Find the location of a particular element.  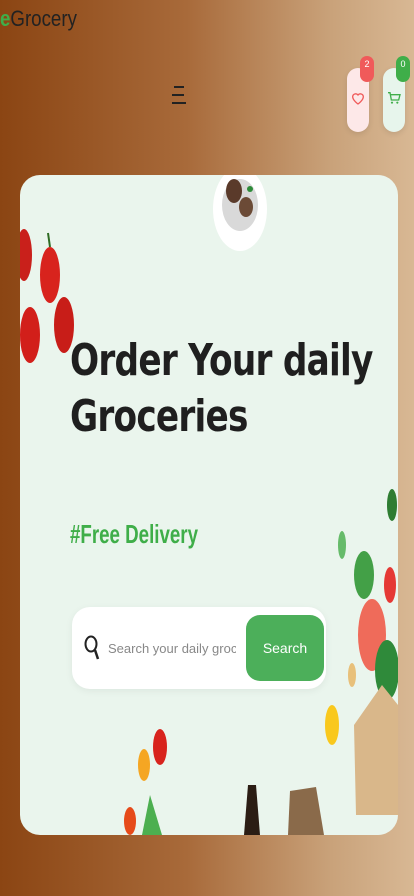

logo-prefix: e is located at coordinates (5, 18).